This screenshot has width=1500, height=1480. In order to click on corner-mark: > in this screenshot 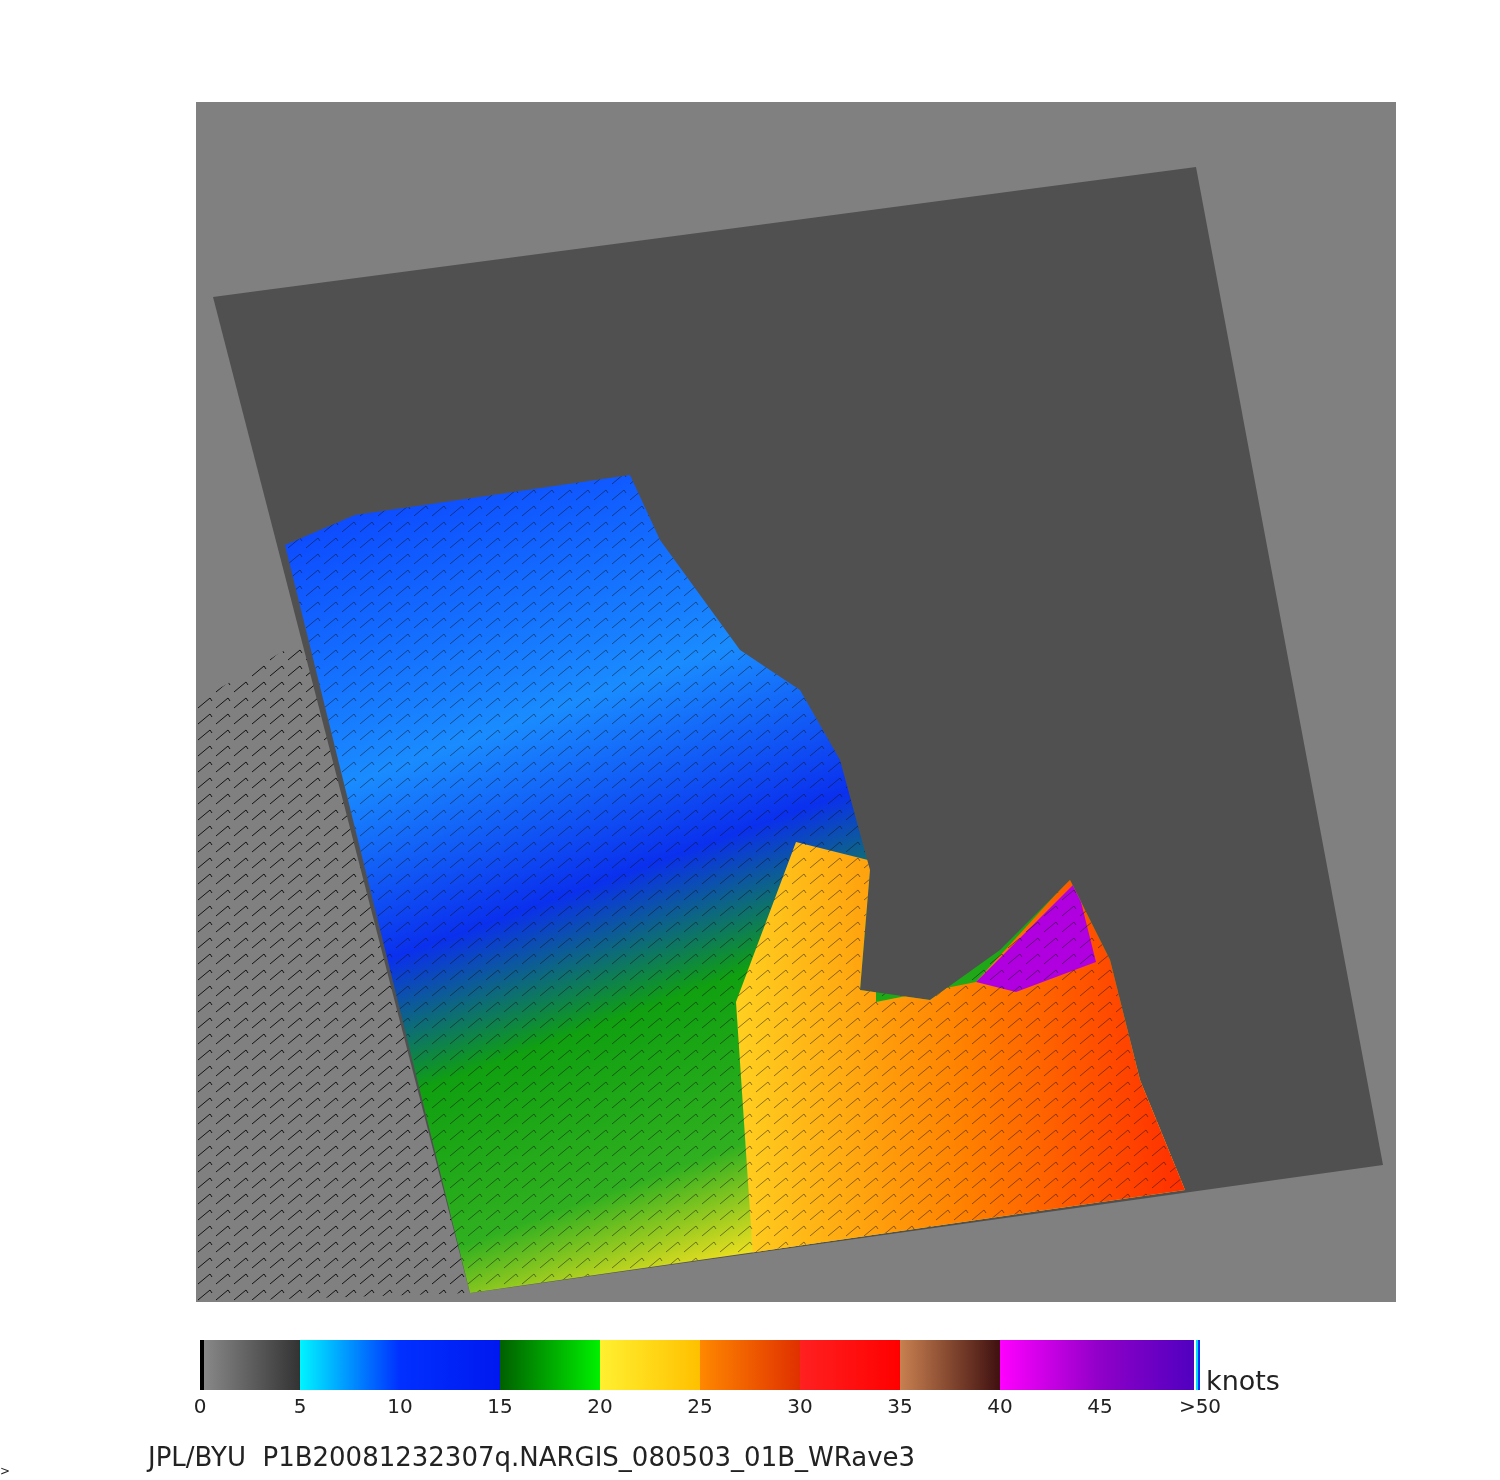, I will do `click(5, 1471)`.